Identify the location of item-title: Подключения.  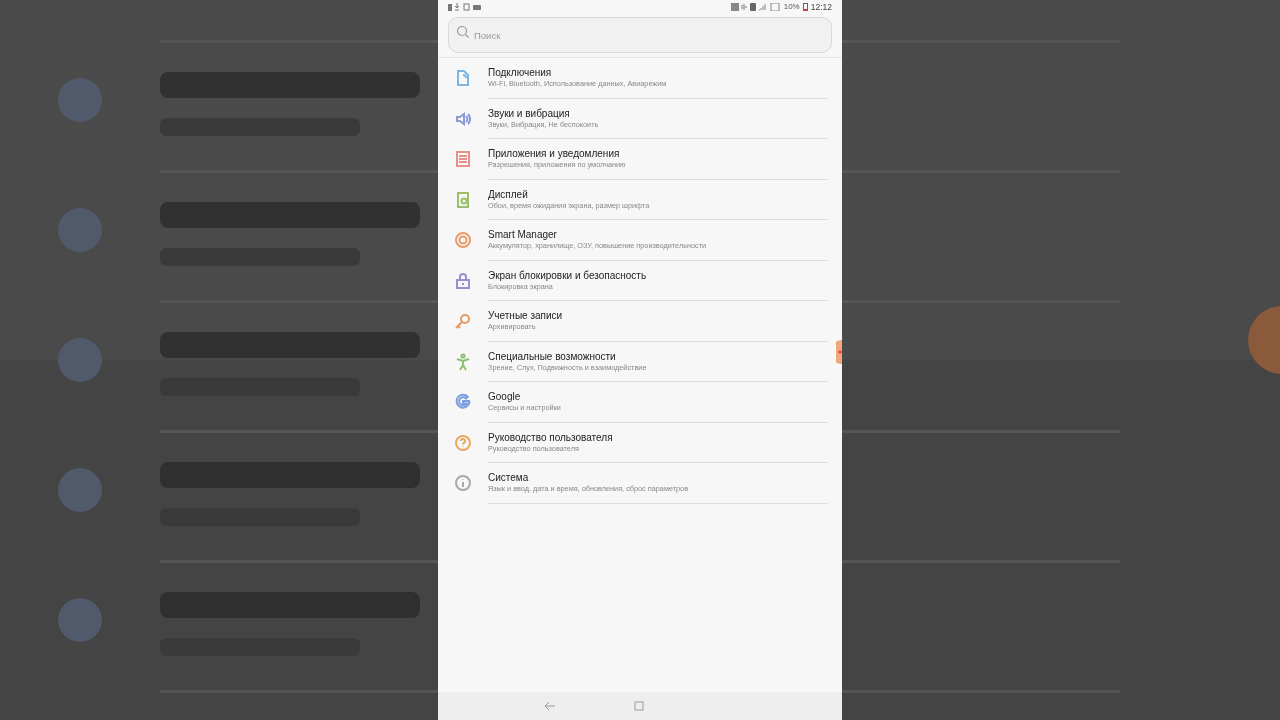
(520, 73).